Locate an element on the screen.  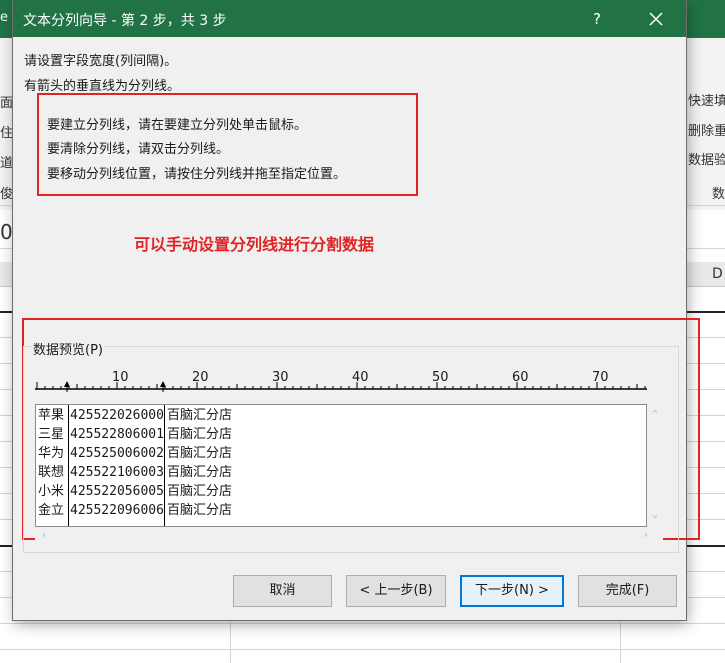
scroll-up-icon: ⌃ is located at coordinates (655, 414).